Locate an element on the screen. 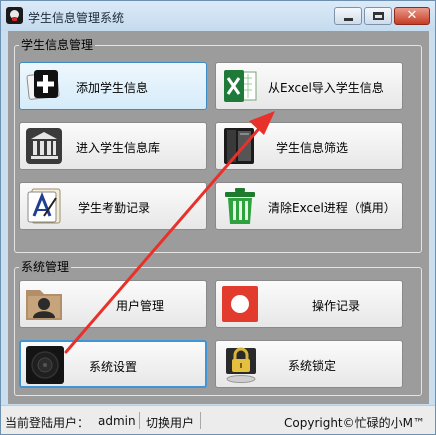 This screenshot has width=436, height=435. student-group-legend: 学生信息管理 is located at coordinates (57, 45).